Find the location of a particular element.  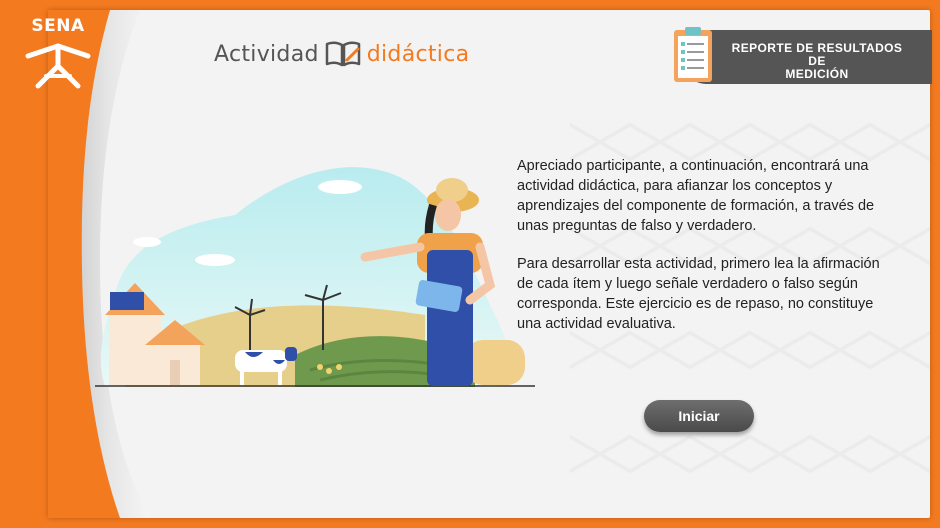

sena-emblem-icon is located at coordinates (58, 66).